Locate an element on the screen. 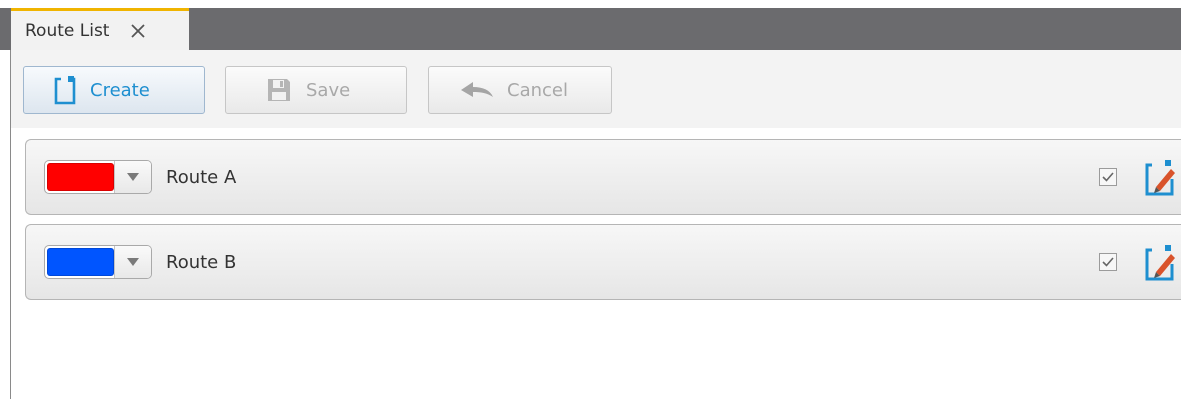 This screenshot has height=399, width=1181. save-button: Save is located at coordinates (316, 90).